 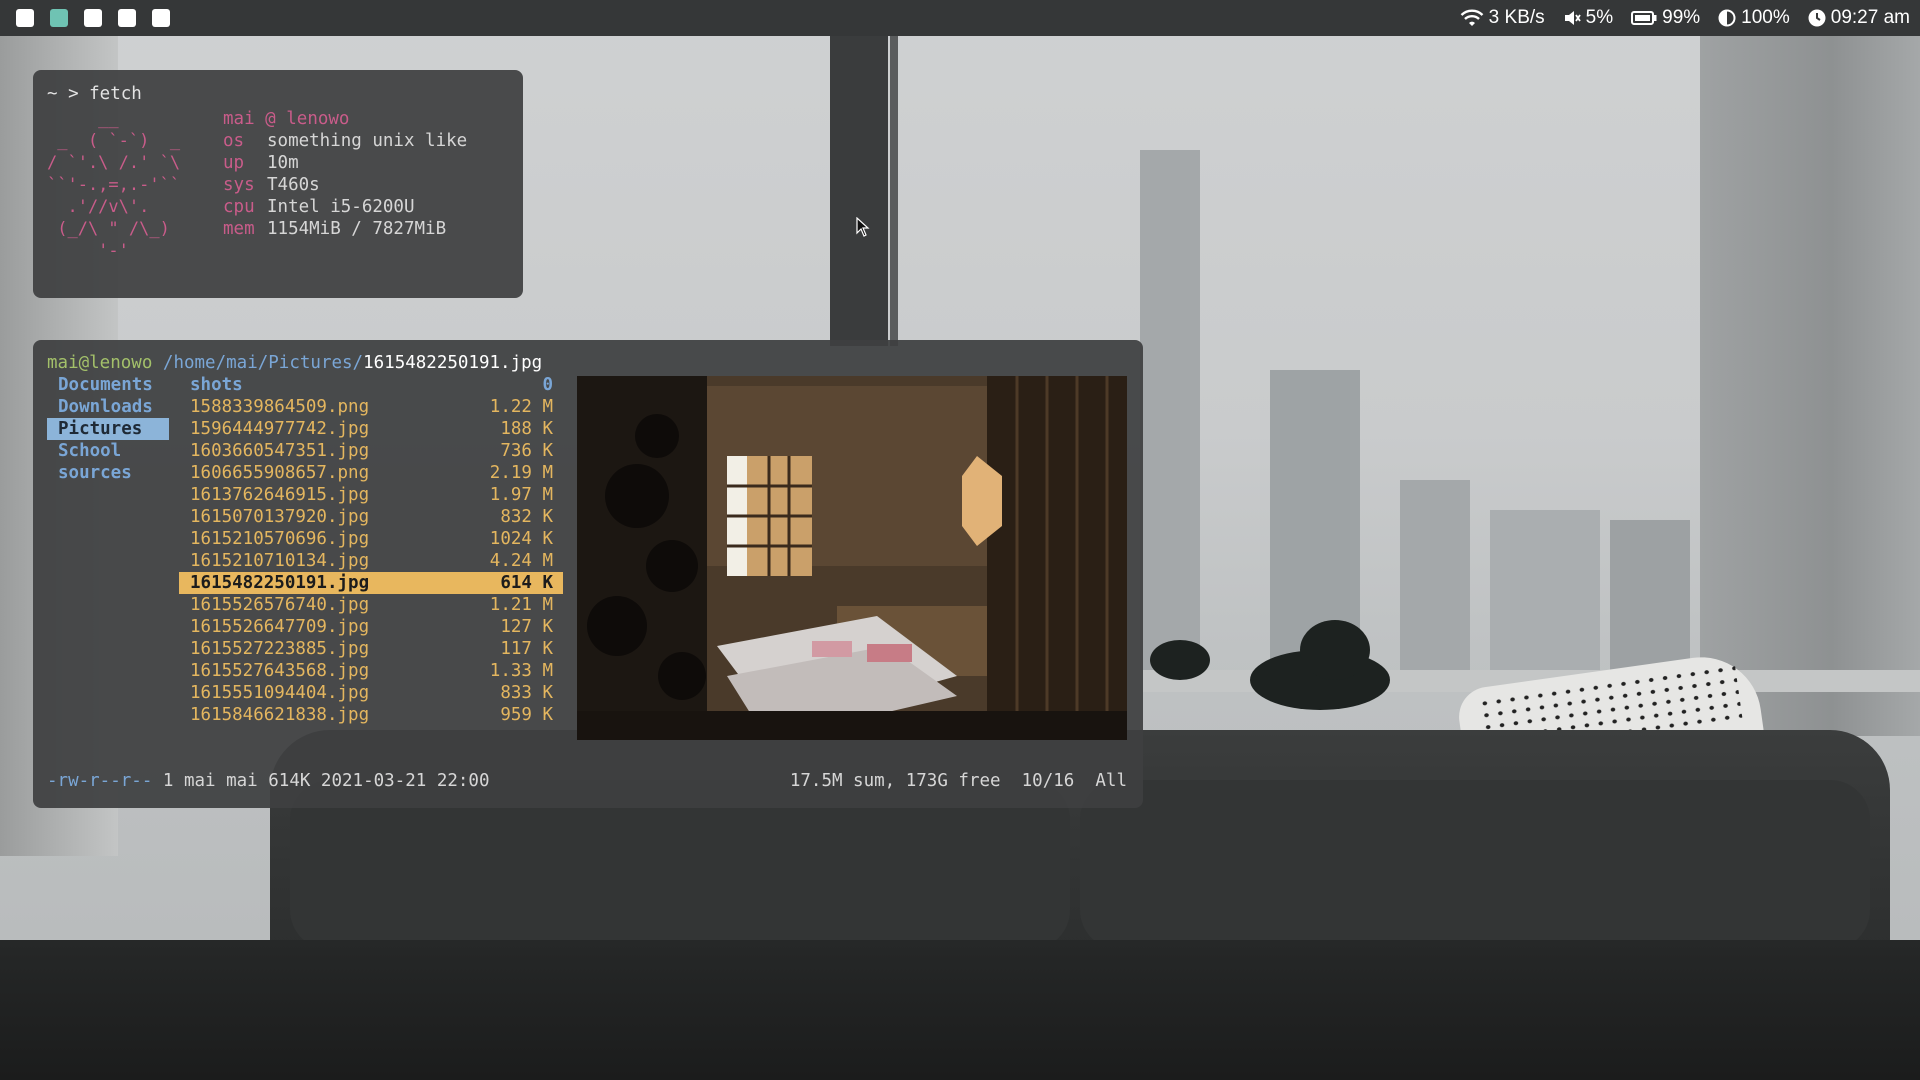 What do you see at coordinates (280, 715) in the screenshot?
I see `file-name: 1615846621838.jpg` at bounding box center [280, 715].